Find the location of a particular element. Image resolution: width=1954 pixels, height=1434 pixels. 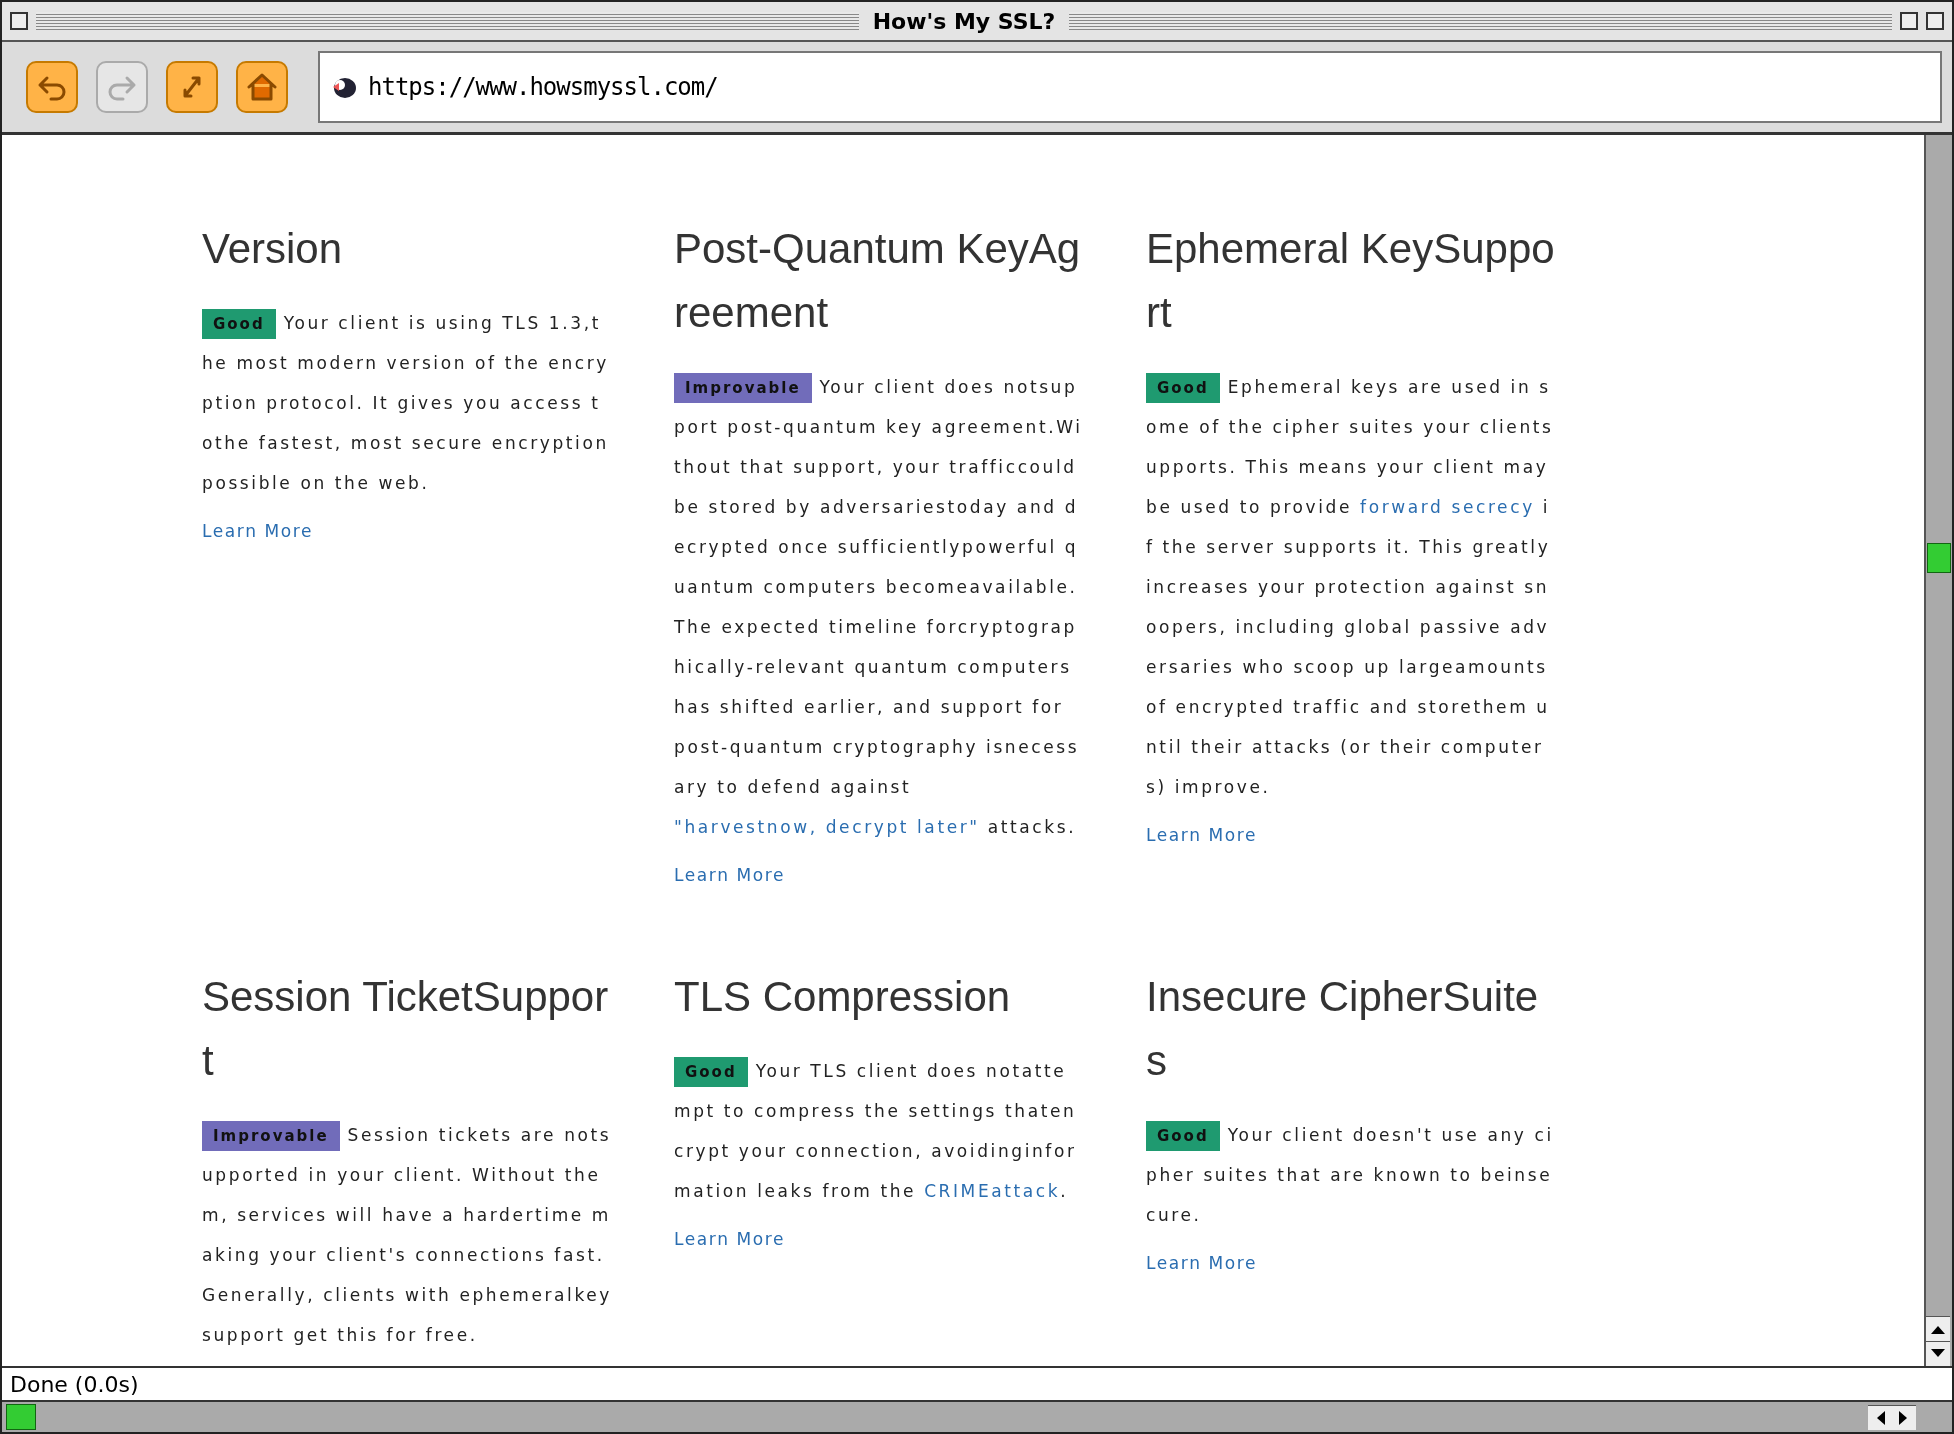

description-text: Good Your client is using TLS 1.3,the most modern version of the encryption protocol. It gives you access tothe fastest, most secure encryptionpossible on the web. is located at coordinates (407, 403).